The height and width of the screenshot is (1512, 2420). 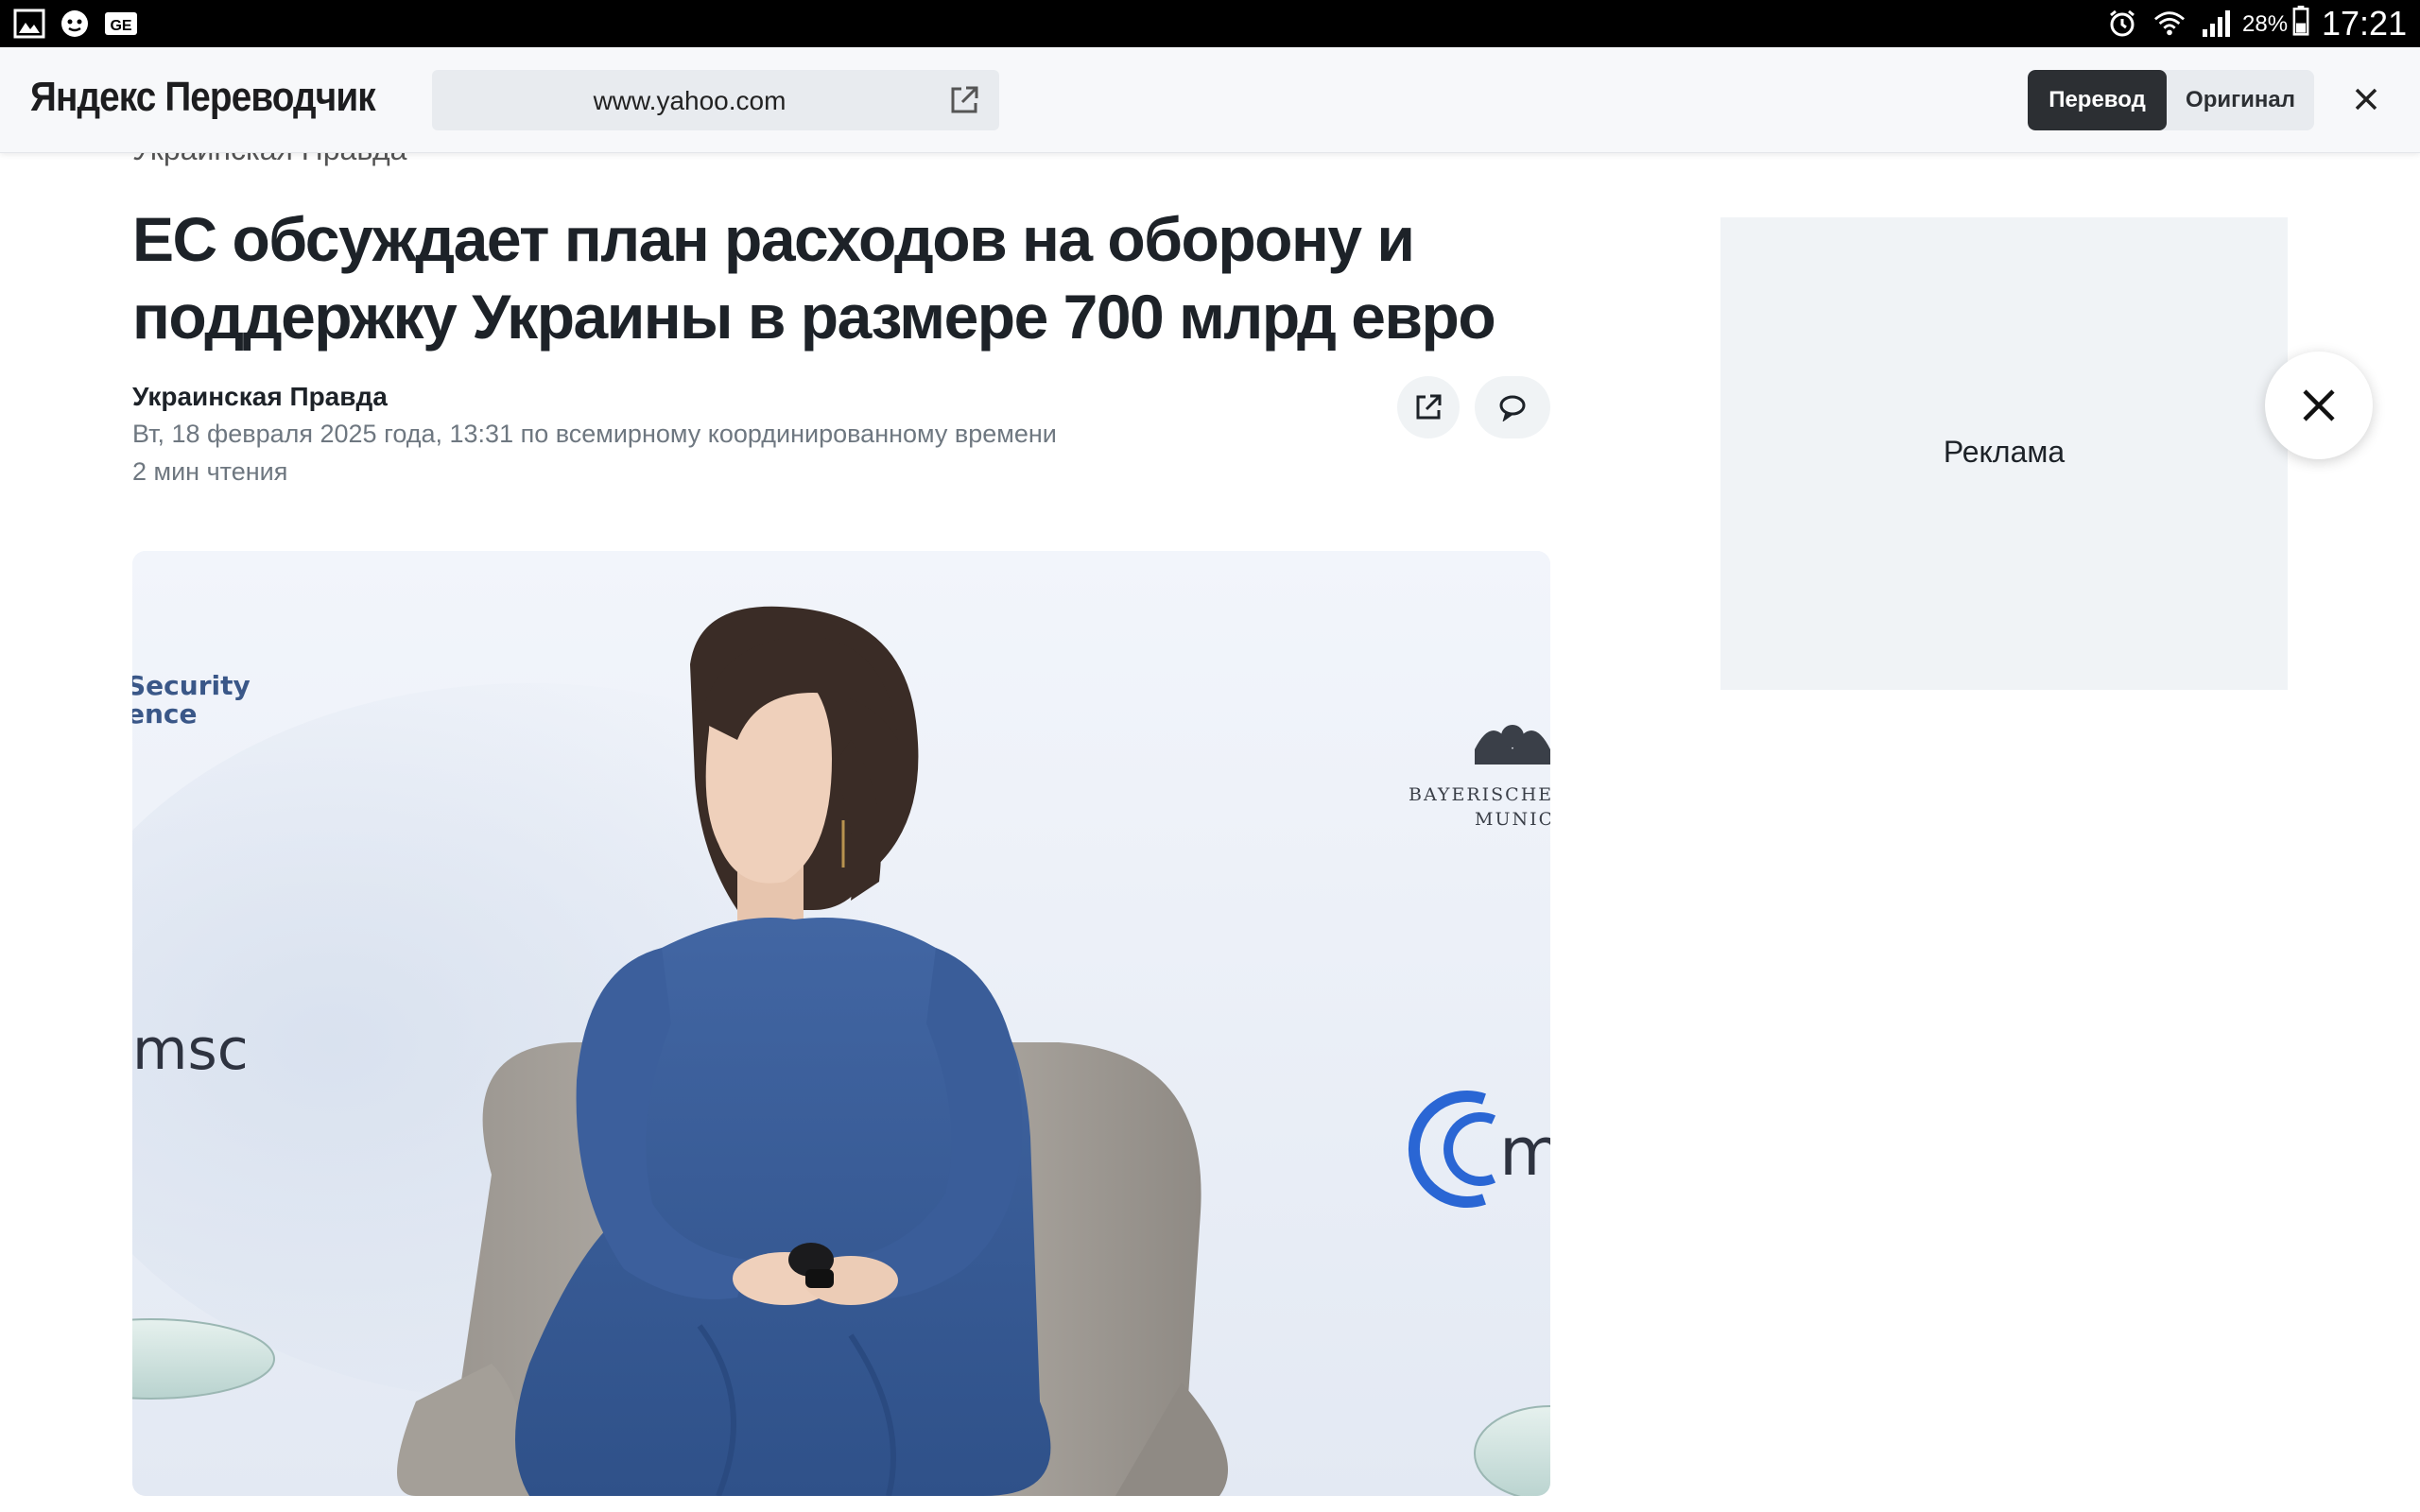 I want to click on share-button, so click(x=1428, y=407).